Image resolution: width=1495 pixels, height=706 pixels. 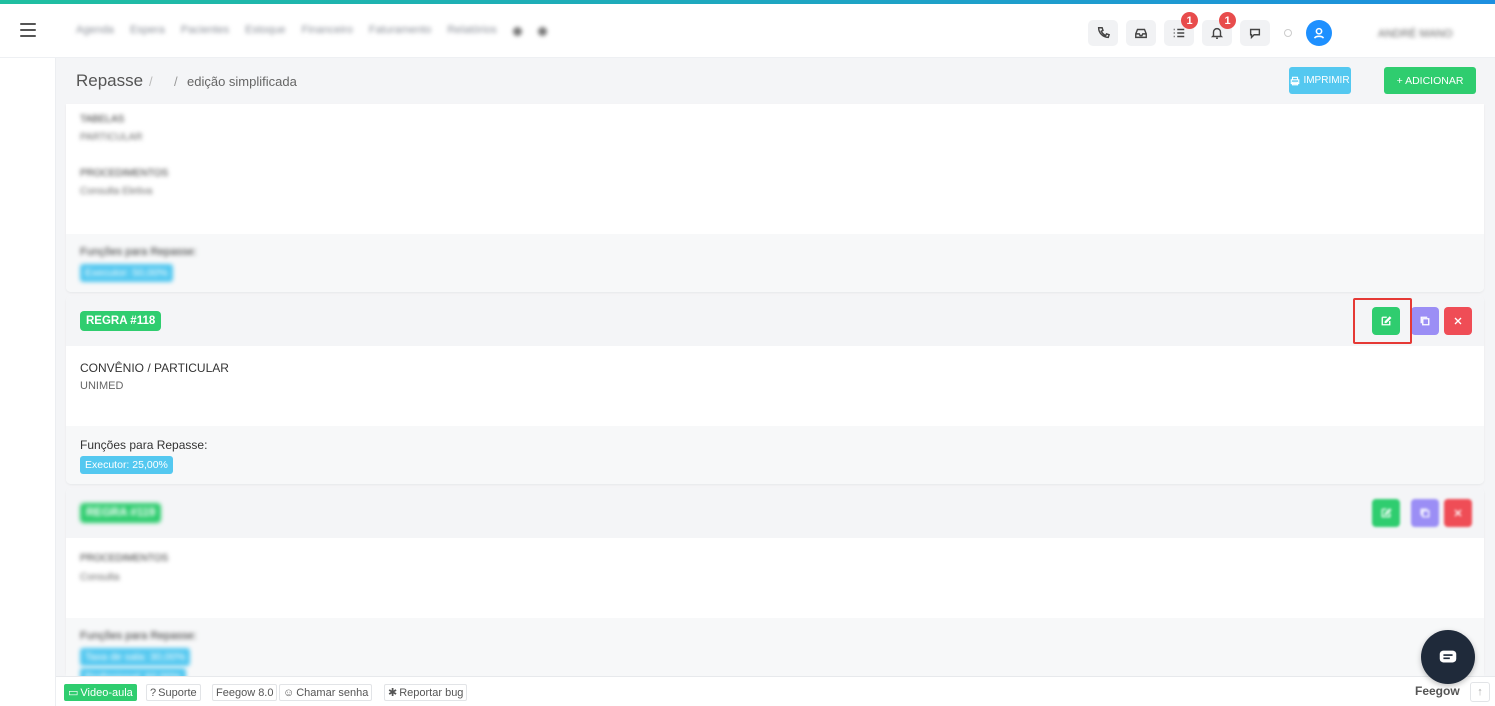 What do you see at coordinates (154, 368) in the screenshot?
I see `field-label: CONVÊNIO / PARTICULAR` at bounding box center [154, 368].